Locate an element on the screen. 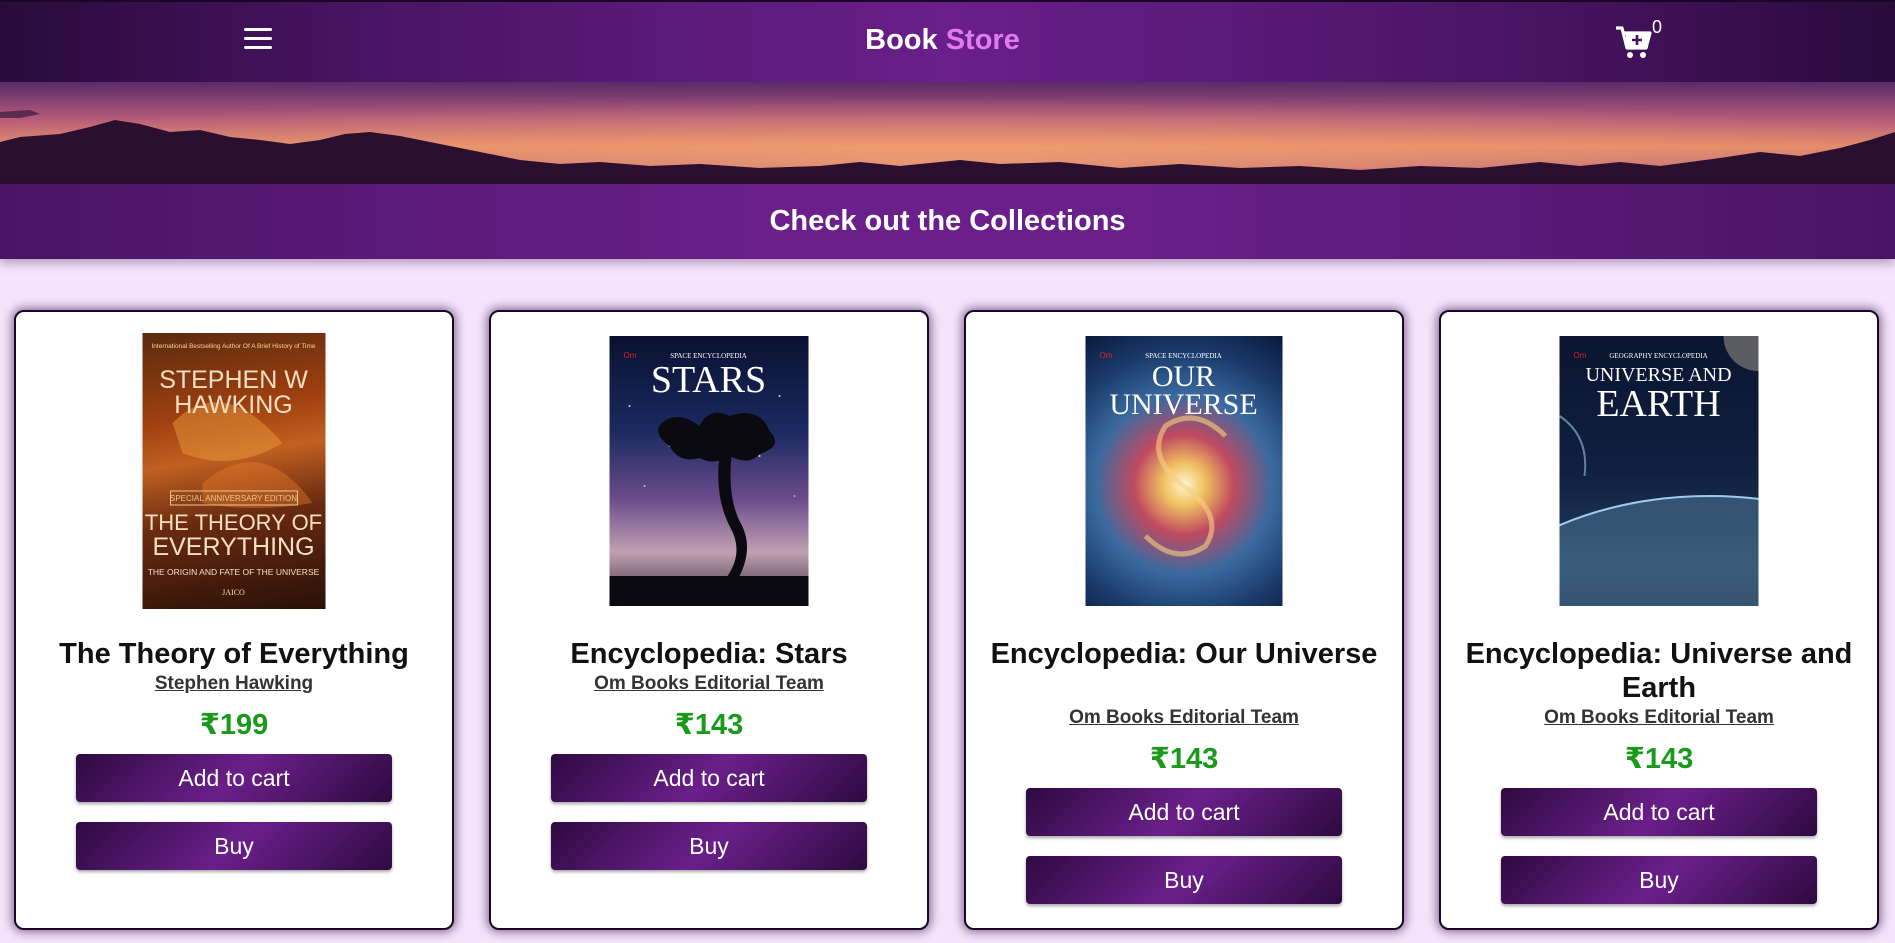 Image resolution: width=1895 pixels, height=943 pixels. svg-text: HAWKING is located at coordinates (233, 405).